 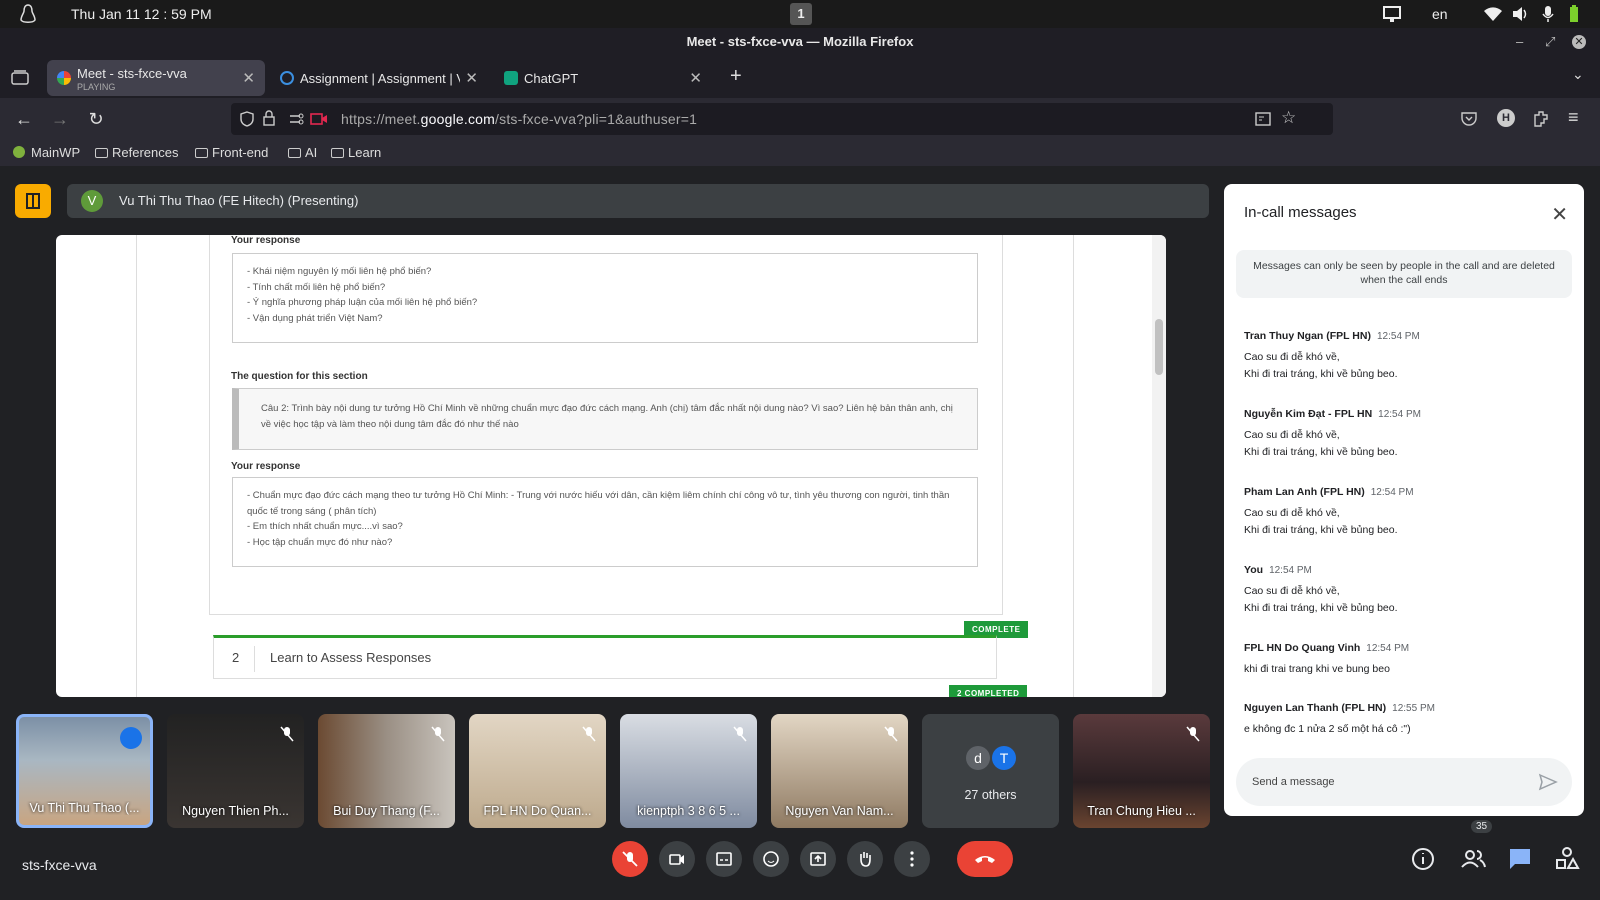 What do you see at coordinates (1548, 782) in the screenshot?
I see `send-icon` at bounding box center [1548, 782].